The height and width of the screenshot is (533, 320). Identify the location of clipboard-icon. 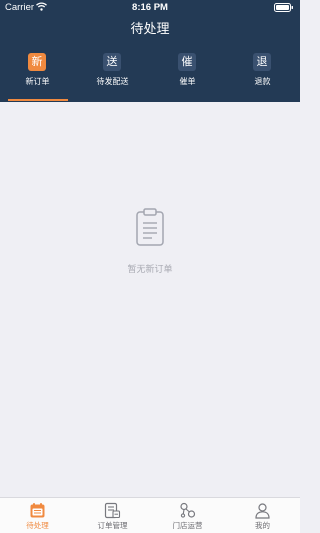
(150, 227).